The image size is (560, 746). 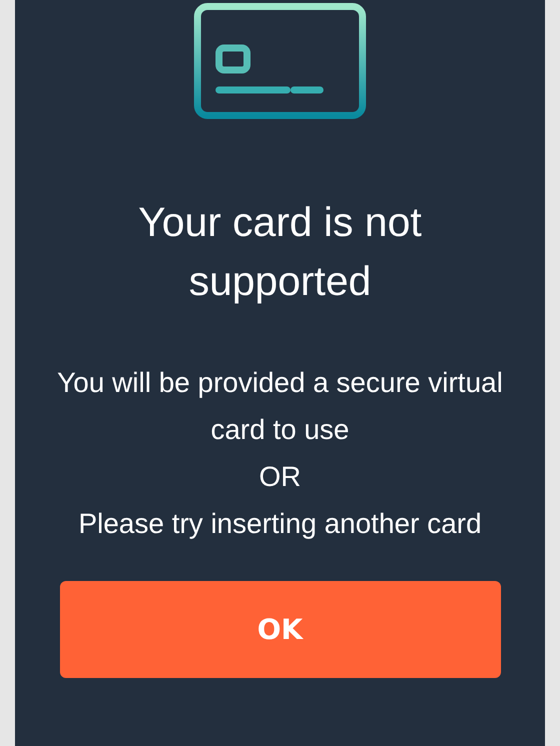 I want to click on message-text: Please try inserting another card, so click(x=280, y=524).